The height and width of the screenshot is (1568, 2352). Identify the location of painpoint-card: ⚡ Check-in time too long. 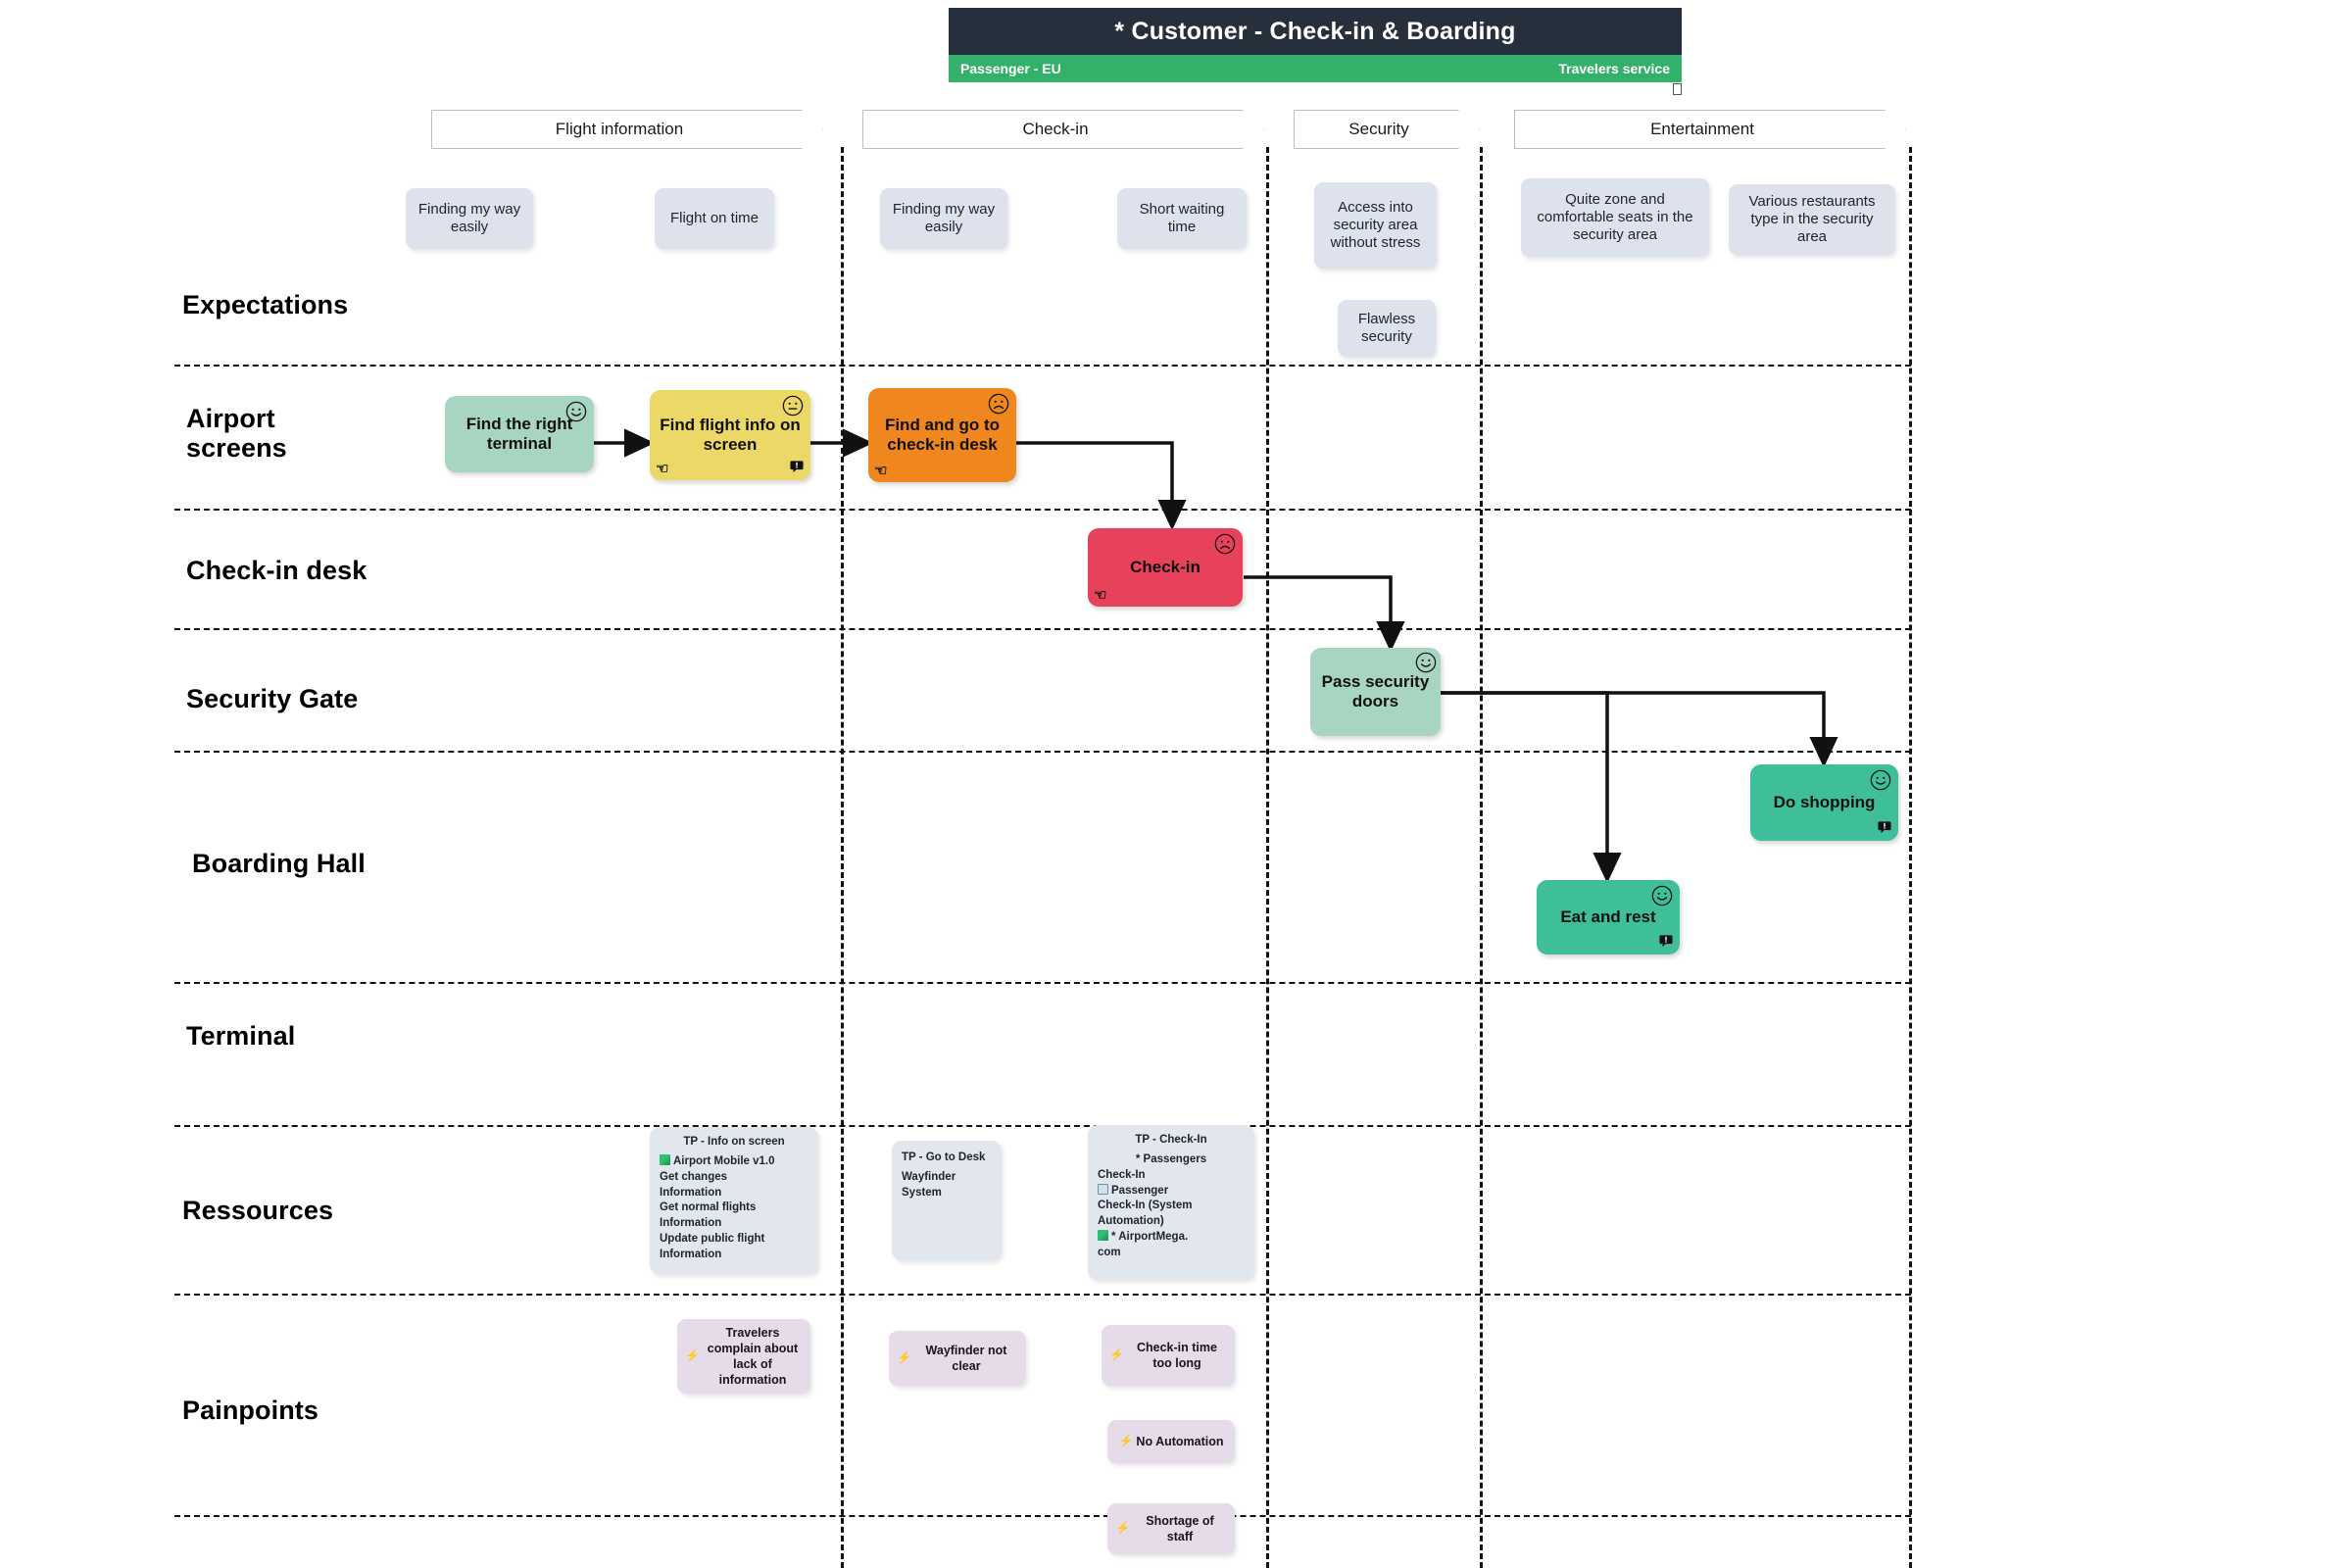
(1168, 1355).